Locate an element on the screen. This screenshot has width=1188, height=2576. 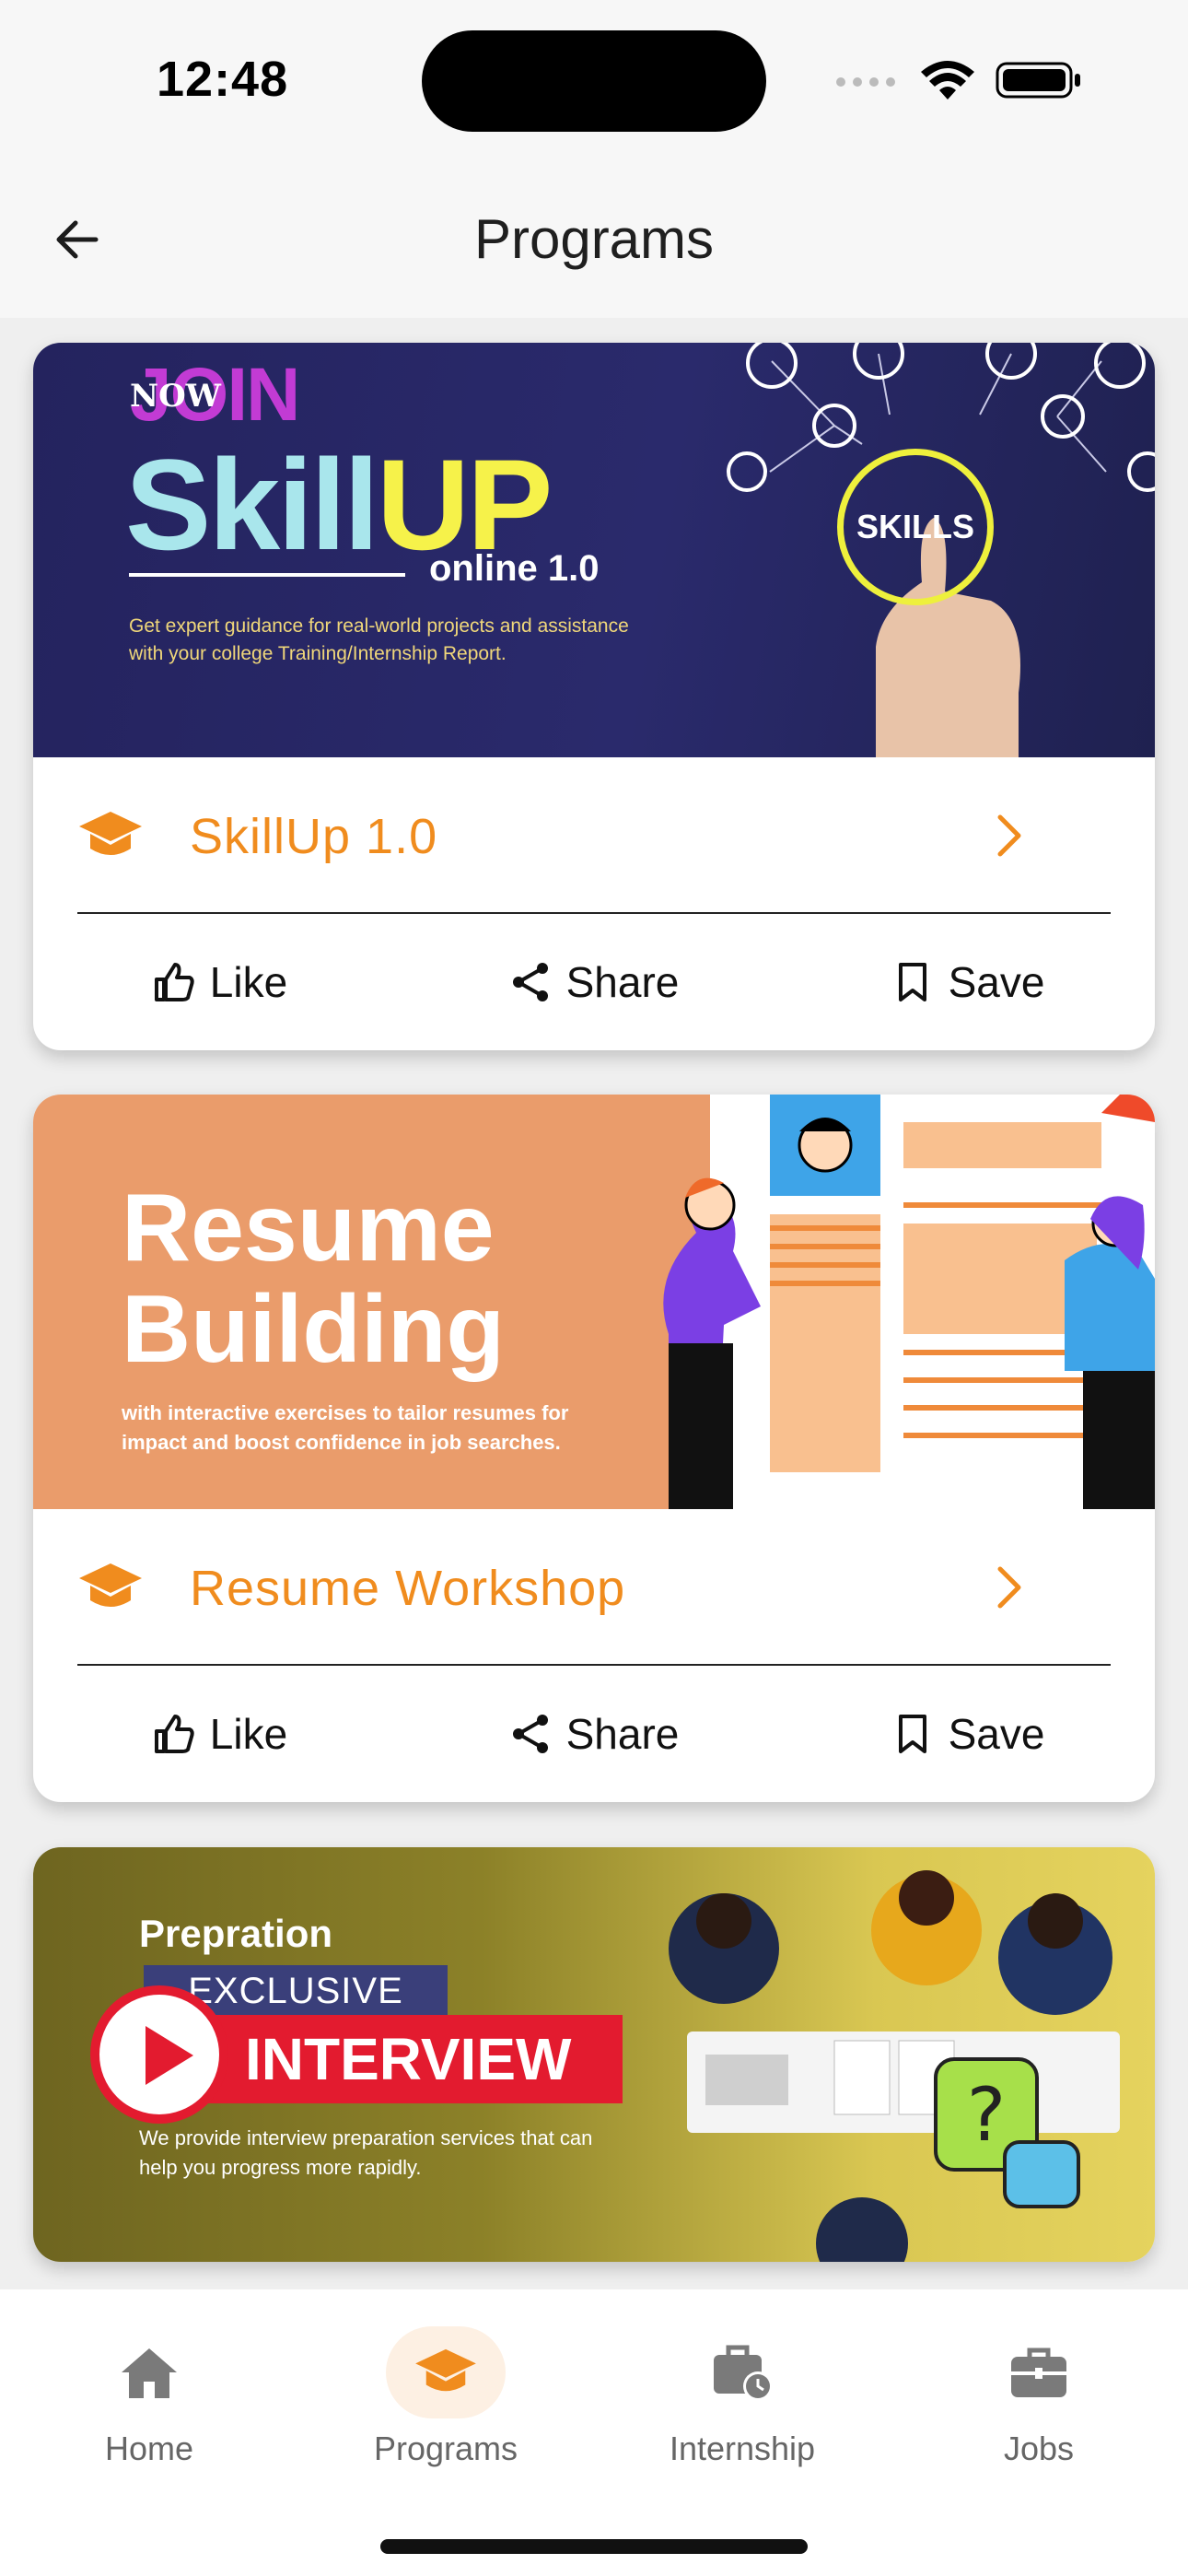
briefcase-icon is located at coordinates (1038, 2372).